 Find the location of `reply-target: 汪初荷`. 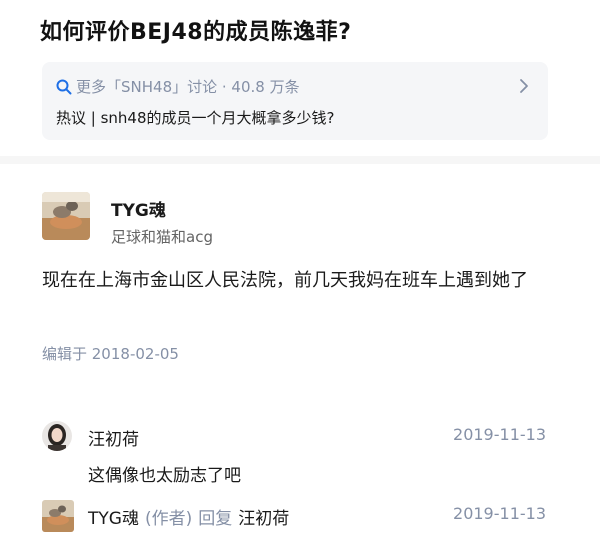

reply-target: 汪初荷 is located at coordinates (263, 516).